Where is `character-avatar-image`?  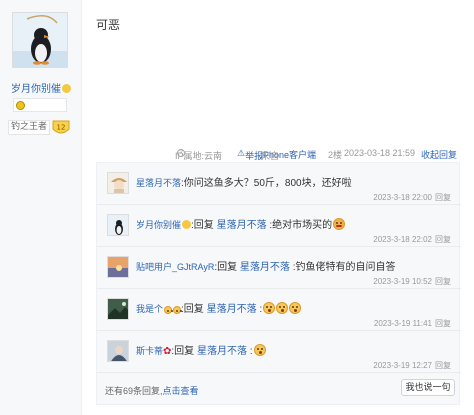
character-avatar-image is located at coordinates (118, 351).